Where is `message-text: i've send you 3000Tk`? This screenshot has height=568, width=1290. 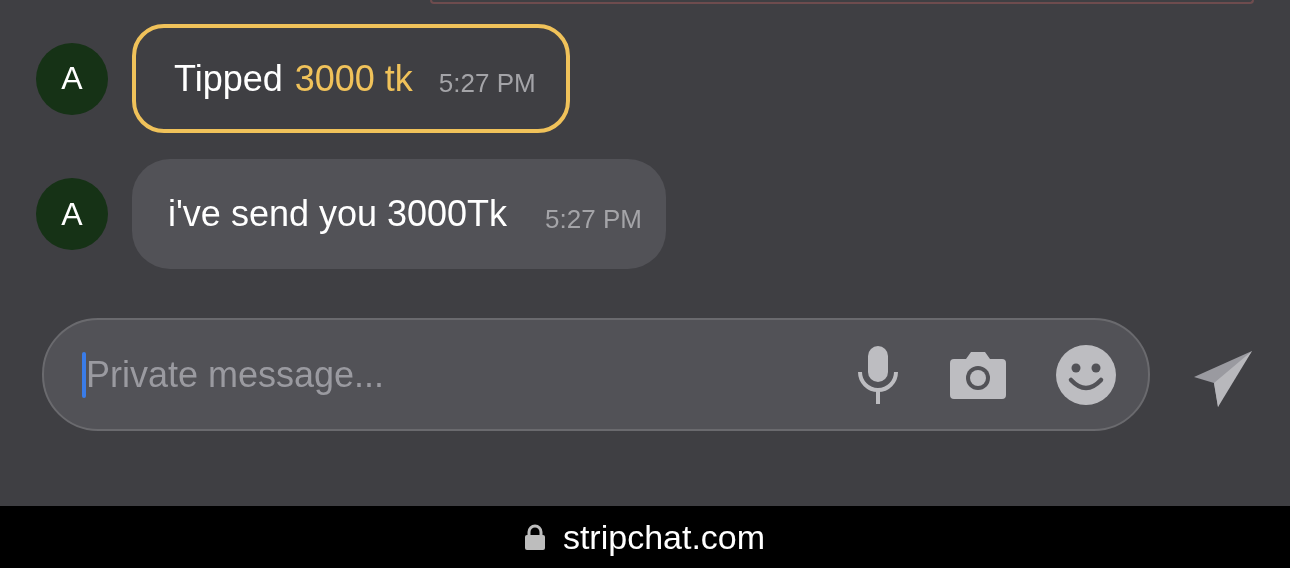
message-text: i've send you 3000Tk is located at coordinates (338, 214).